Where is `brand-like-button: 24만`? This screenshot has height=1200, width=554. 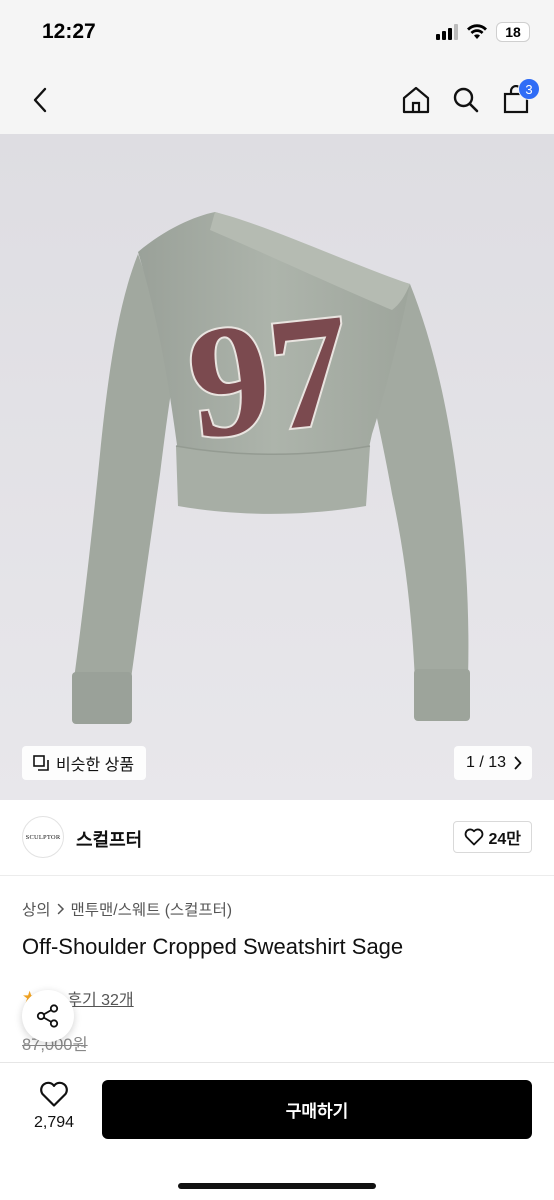
brand-like-button: 24만 is located at coordinates (492, 837).